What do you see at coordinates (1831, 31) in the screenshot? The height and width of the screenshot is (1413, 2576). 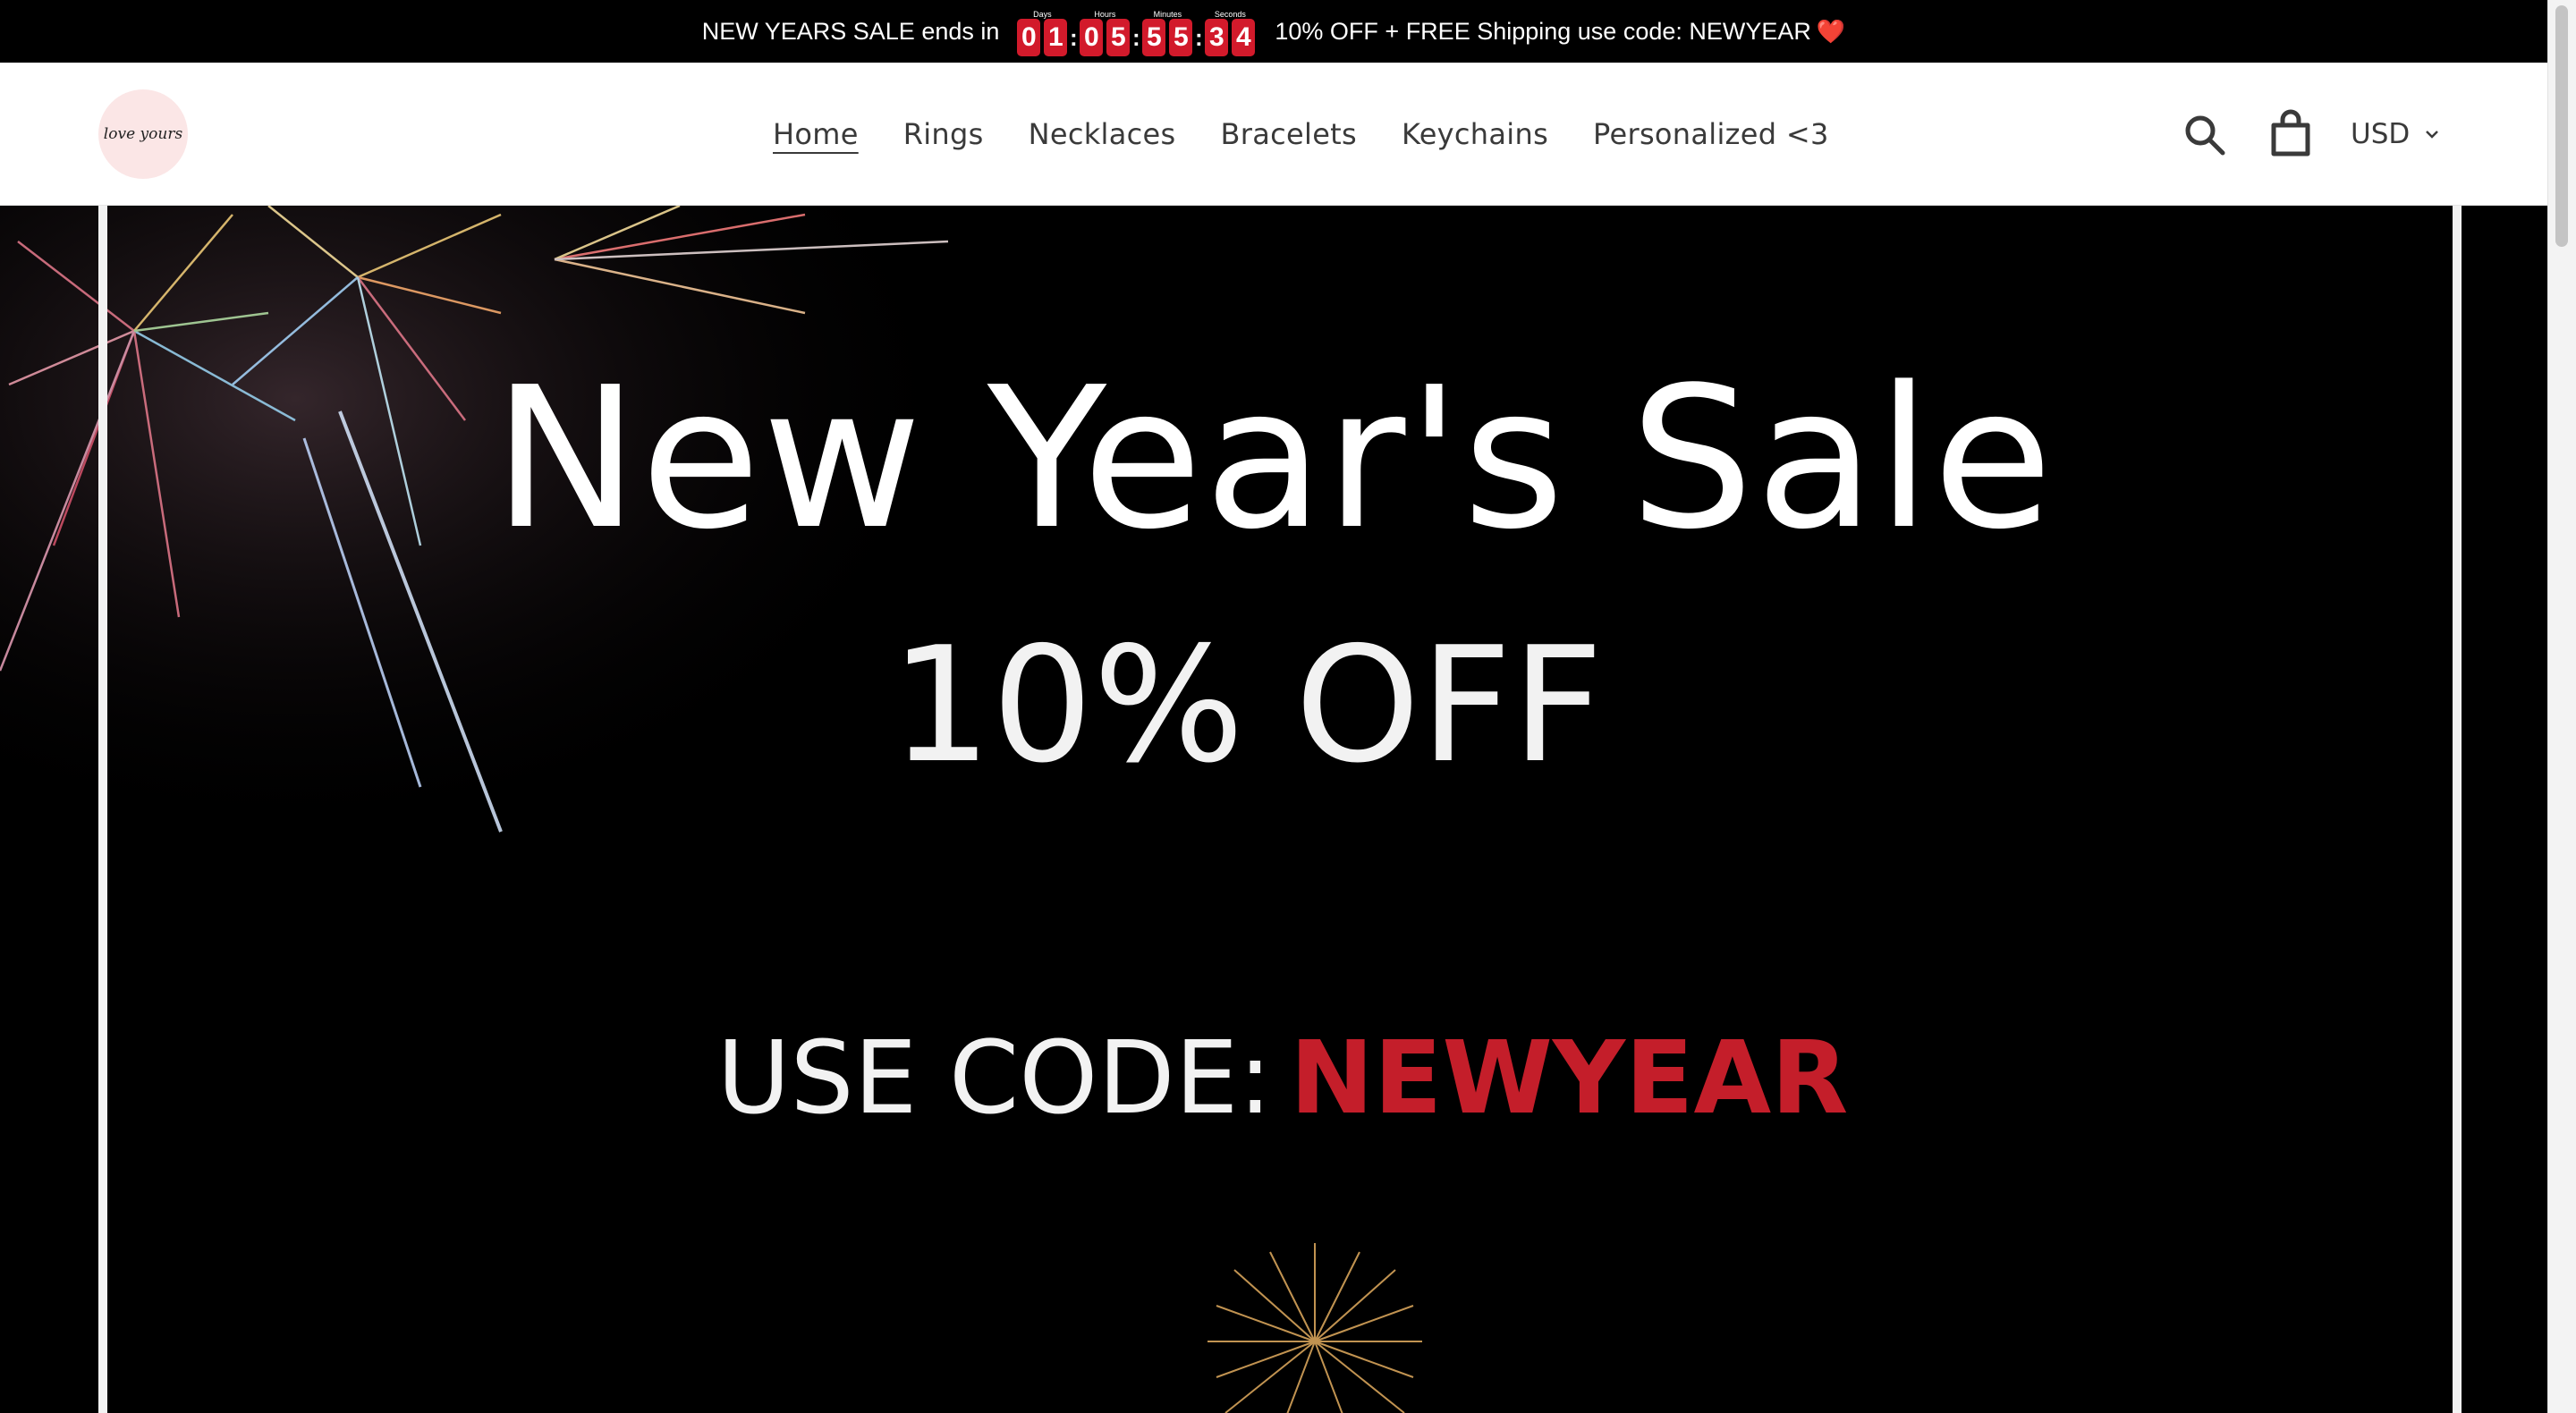 I see `heart-icon: ❤️` at bounding box center [1831, 31].